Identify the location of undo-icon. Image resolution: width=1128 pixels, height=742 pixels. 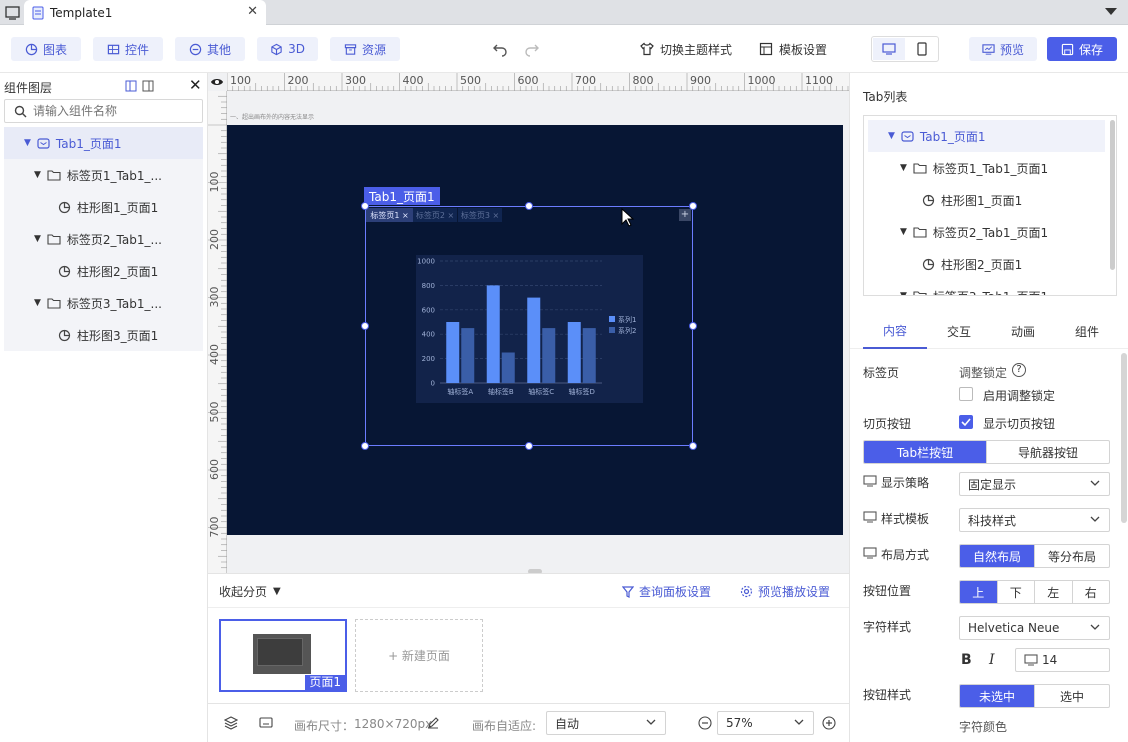
(500, 49).